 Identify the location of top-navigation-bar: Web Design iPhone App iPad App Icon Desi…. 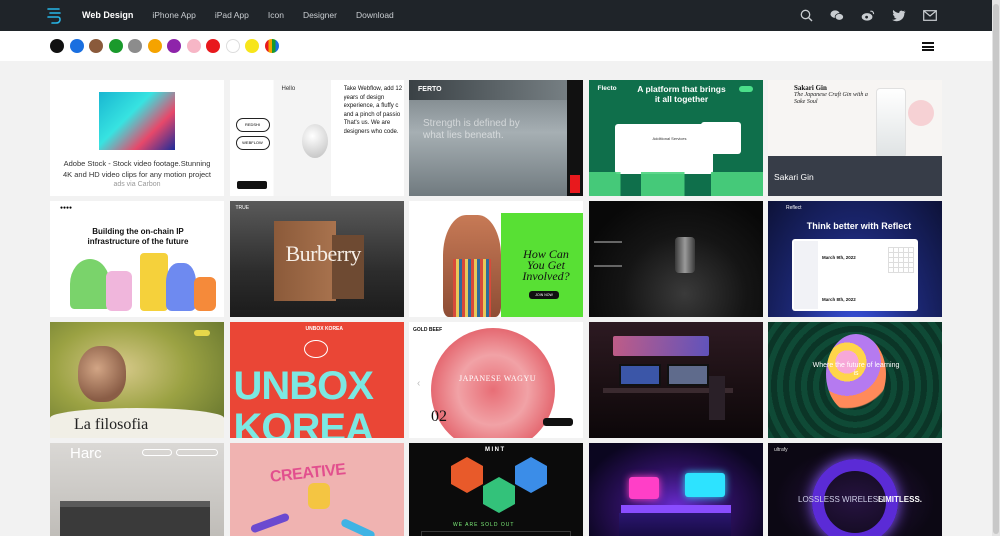
(496, 15).